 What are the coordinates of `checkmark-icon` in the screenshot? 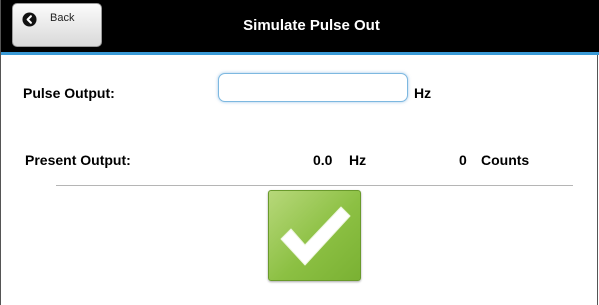 It's located at (315, 236).